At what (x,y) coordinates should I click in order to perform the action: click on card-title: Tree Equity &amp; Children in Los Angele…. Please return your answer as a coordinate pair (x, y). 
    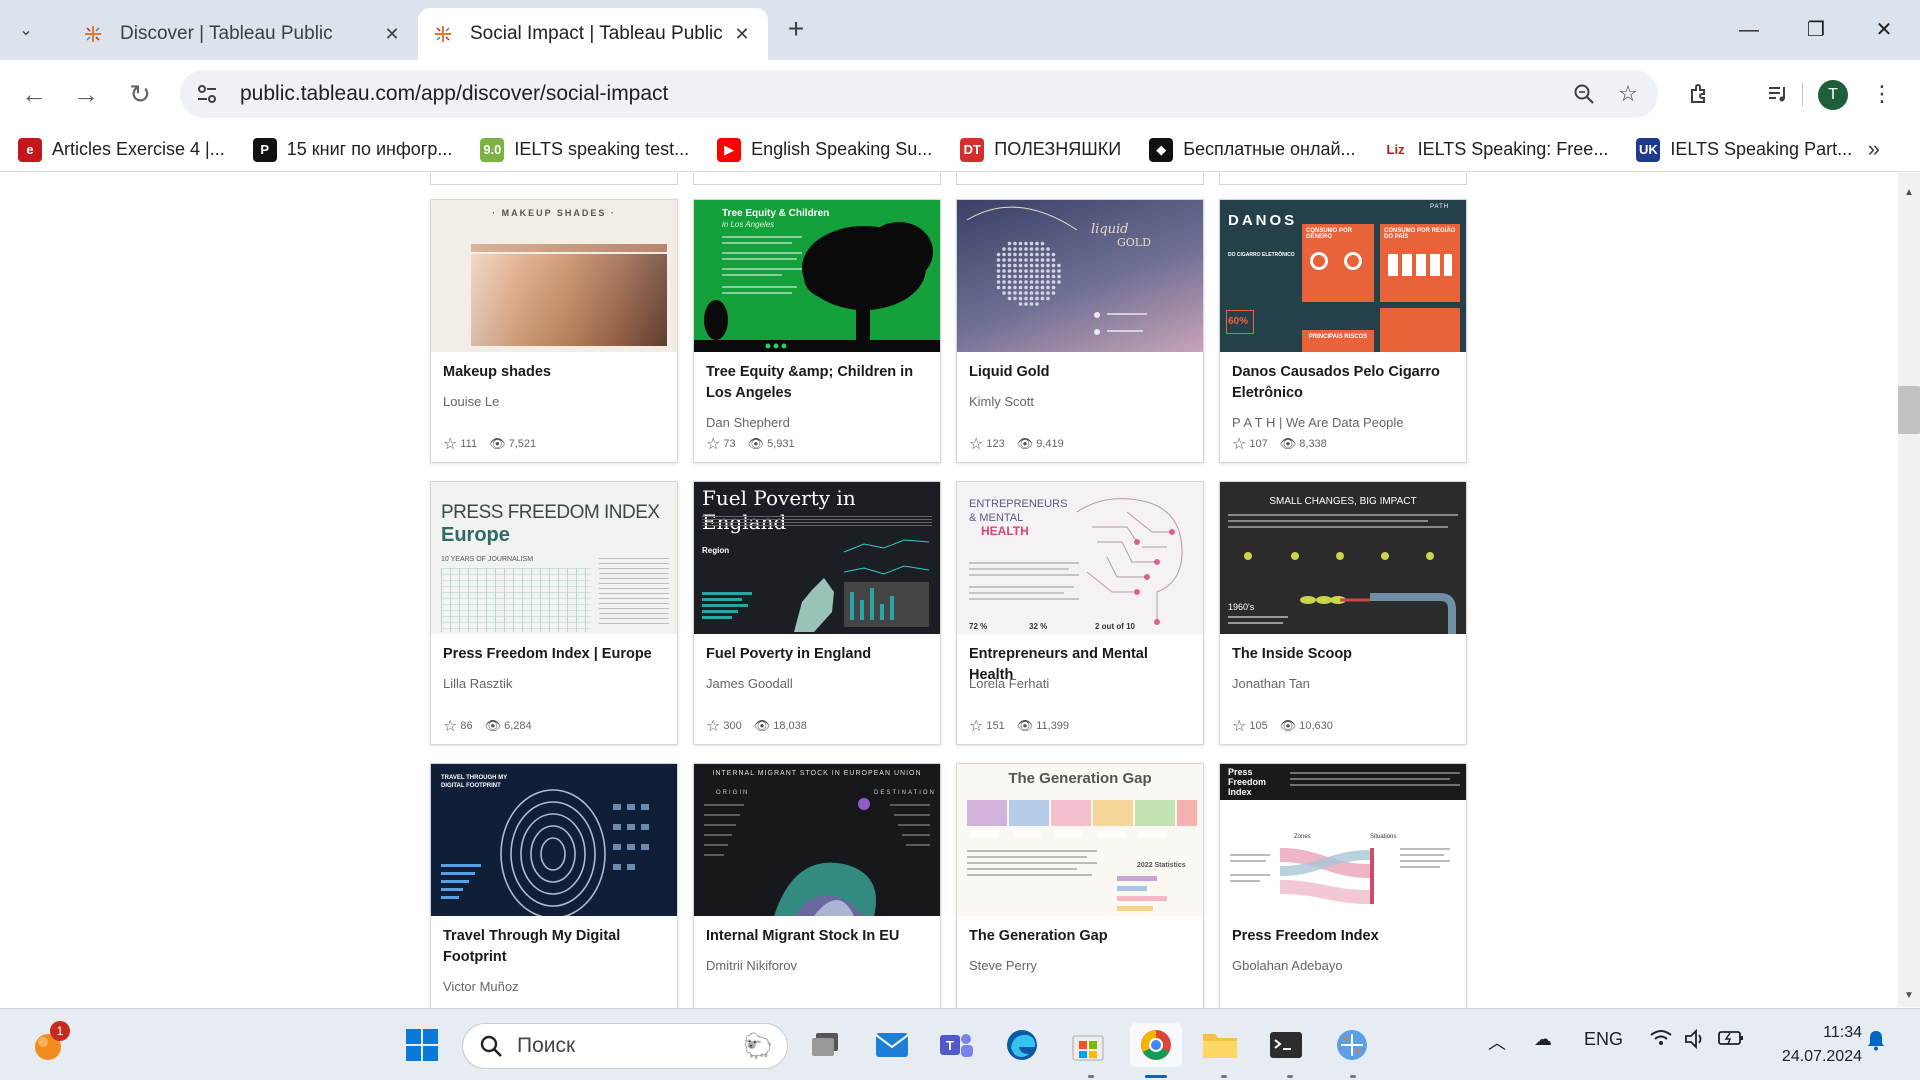
    Looking at the image, I should click on (819, 383).